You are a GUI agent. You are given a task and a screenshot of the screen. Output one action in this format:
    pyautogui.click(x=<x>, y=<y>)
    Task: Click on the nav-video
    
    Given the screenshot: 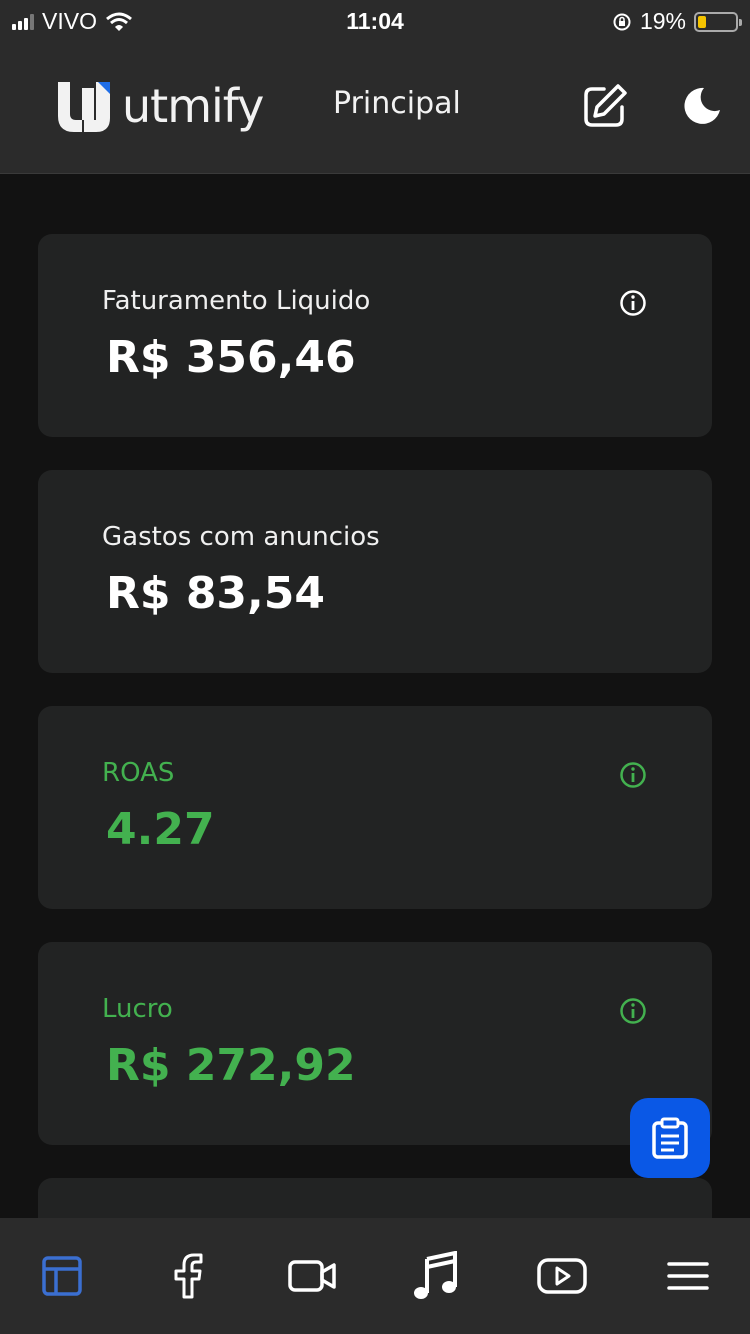 What is the action you would take?
    pyautogui.click(x=312, y=1276)
    